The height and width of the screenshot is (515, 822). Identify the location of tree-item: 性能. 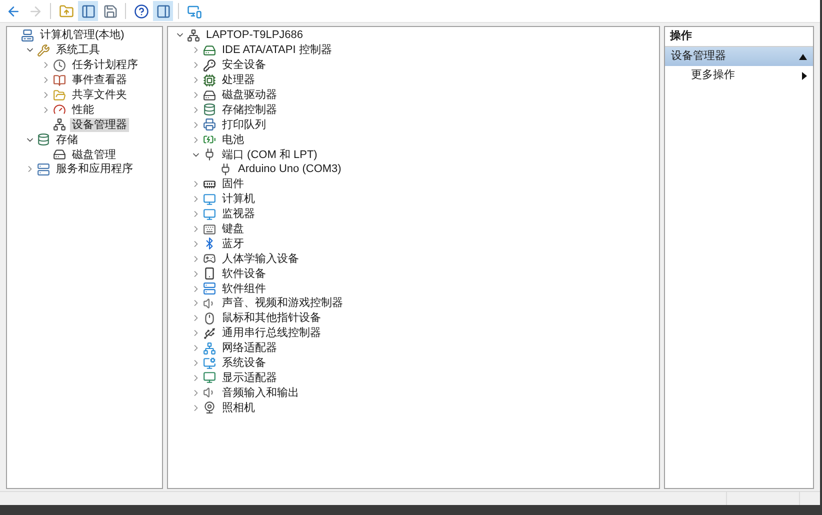
(83, 109).